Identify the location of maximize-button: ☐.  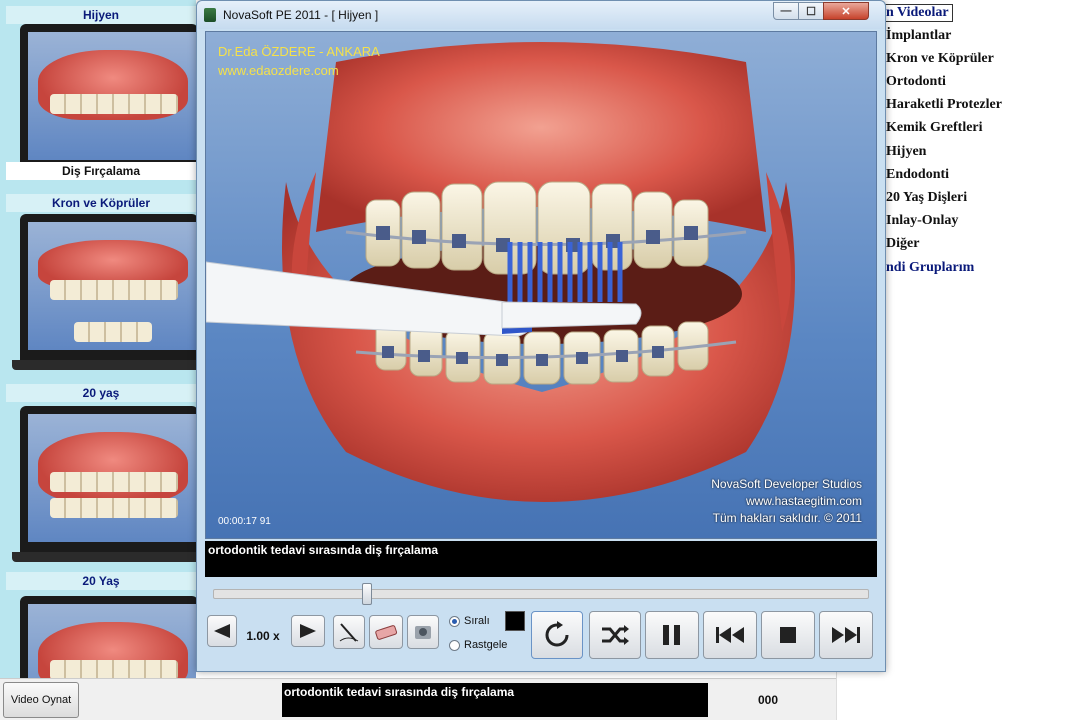
(811, 11).